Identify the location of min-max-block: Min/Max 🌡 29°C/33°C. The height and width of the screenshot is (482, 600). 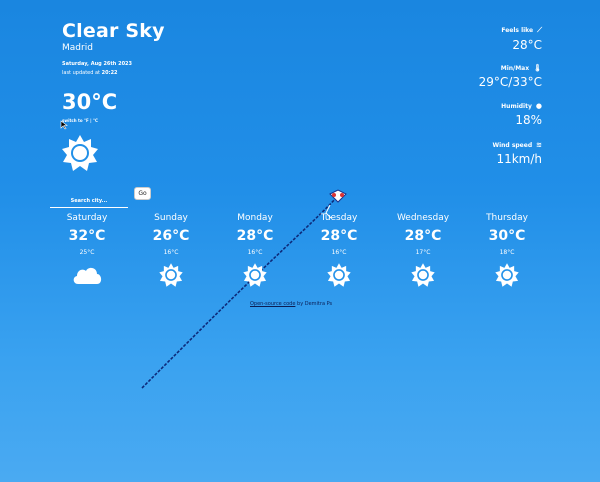
(510, 76).